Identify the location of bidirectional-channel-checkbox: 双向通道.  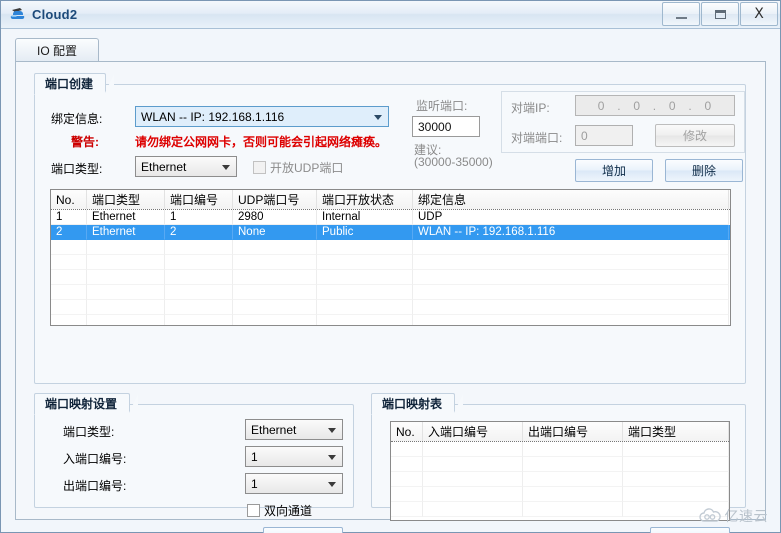
(279, 510).